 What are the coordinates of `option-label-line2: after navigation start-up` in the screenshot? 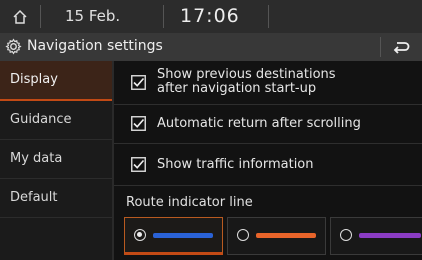 It's located at (237, 88).